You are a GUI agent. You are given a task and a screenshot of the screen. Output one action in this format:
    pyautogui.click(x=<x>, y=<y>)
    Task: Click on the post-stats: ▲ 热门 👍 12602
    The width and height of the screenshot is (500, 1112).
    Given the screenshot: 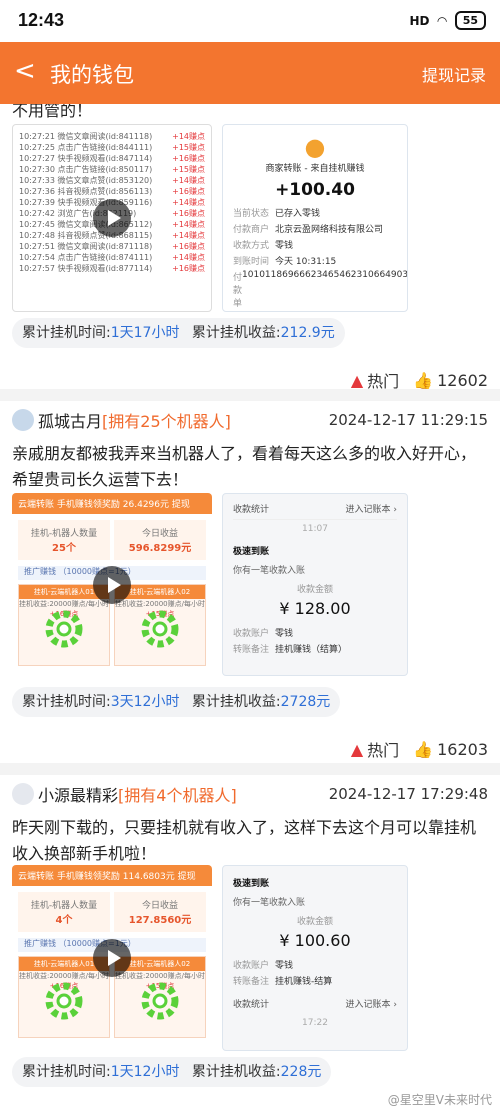 What is the action you would take?
    pyautogui.click(x=419, y=380)
    